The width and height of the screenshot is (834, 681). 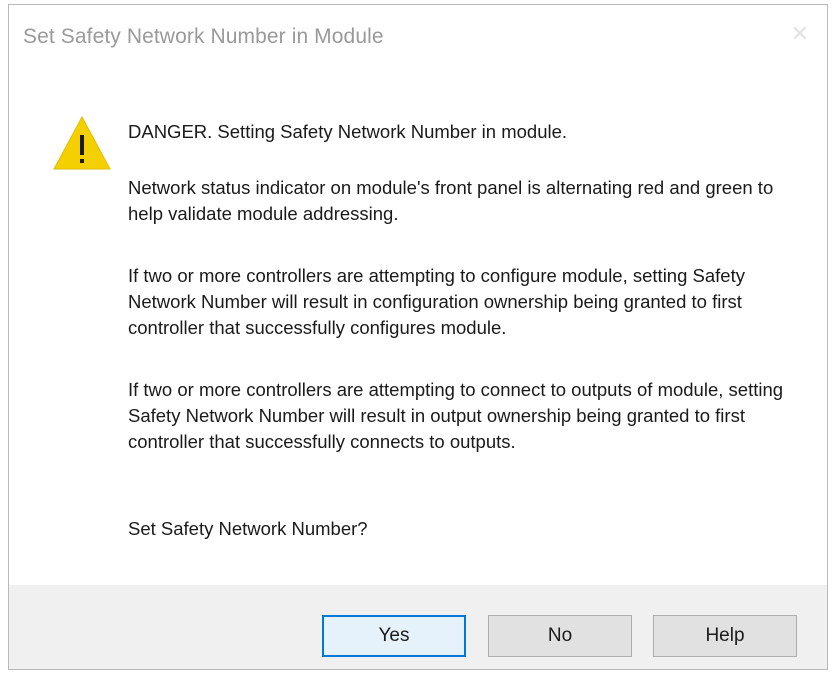 What do you see at coordinates (248, 528) in the screenshot?
I see `confirmation-question: Set Safety Network Number?` at bounding box center [248, 528].